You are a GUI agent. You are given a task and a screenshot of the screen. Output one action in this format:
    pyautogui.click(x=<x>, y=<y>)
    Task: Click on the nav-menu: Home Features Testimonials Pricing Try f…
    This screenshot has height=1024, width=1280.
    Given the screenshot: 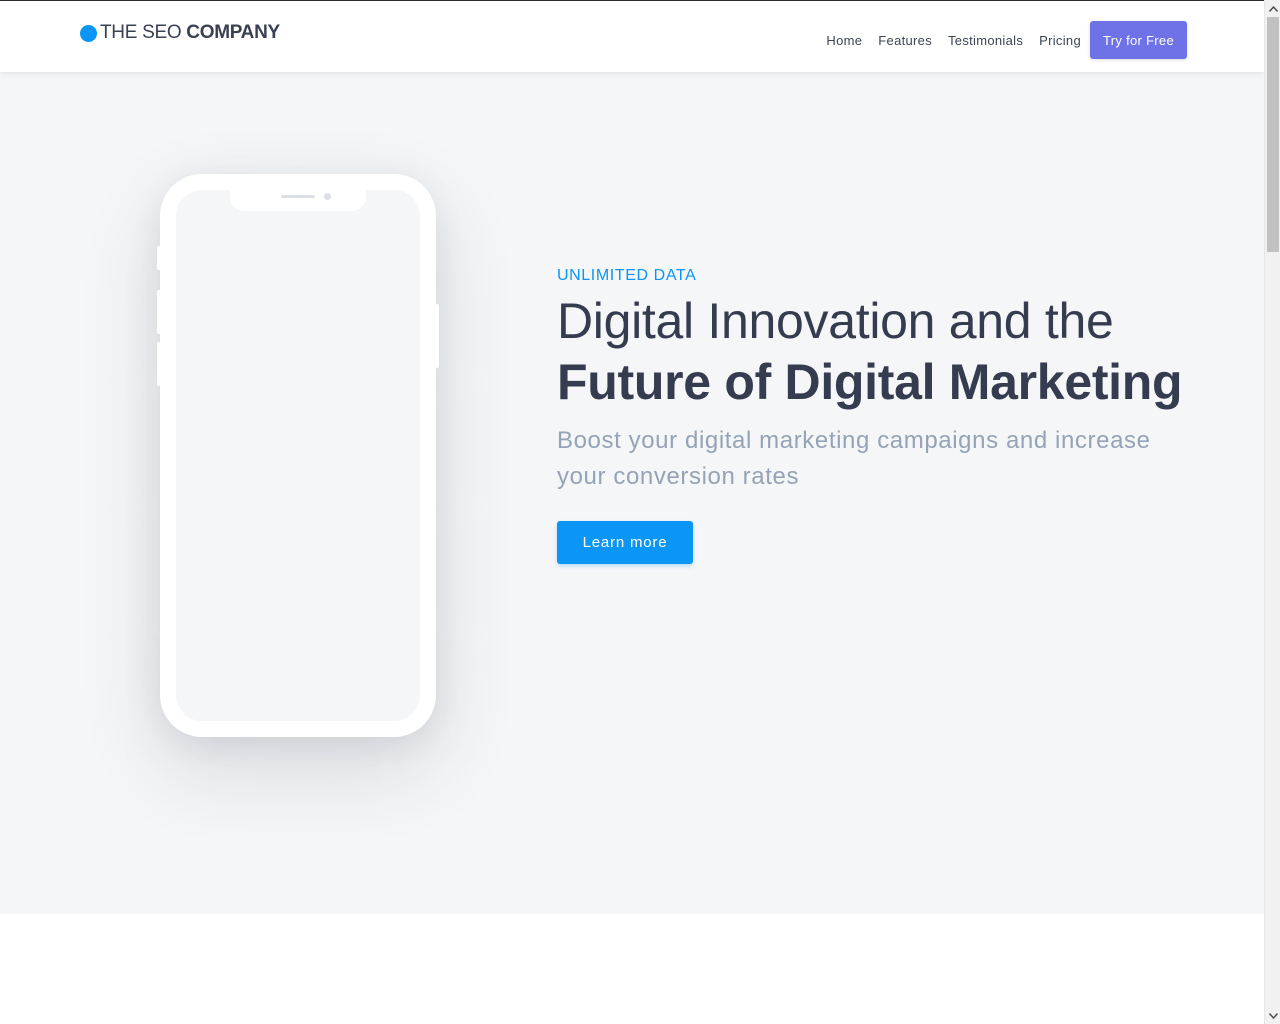 What is the action you would take?
    pyautogui.click(x=1006, y=40)
    